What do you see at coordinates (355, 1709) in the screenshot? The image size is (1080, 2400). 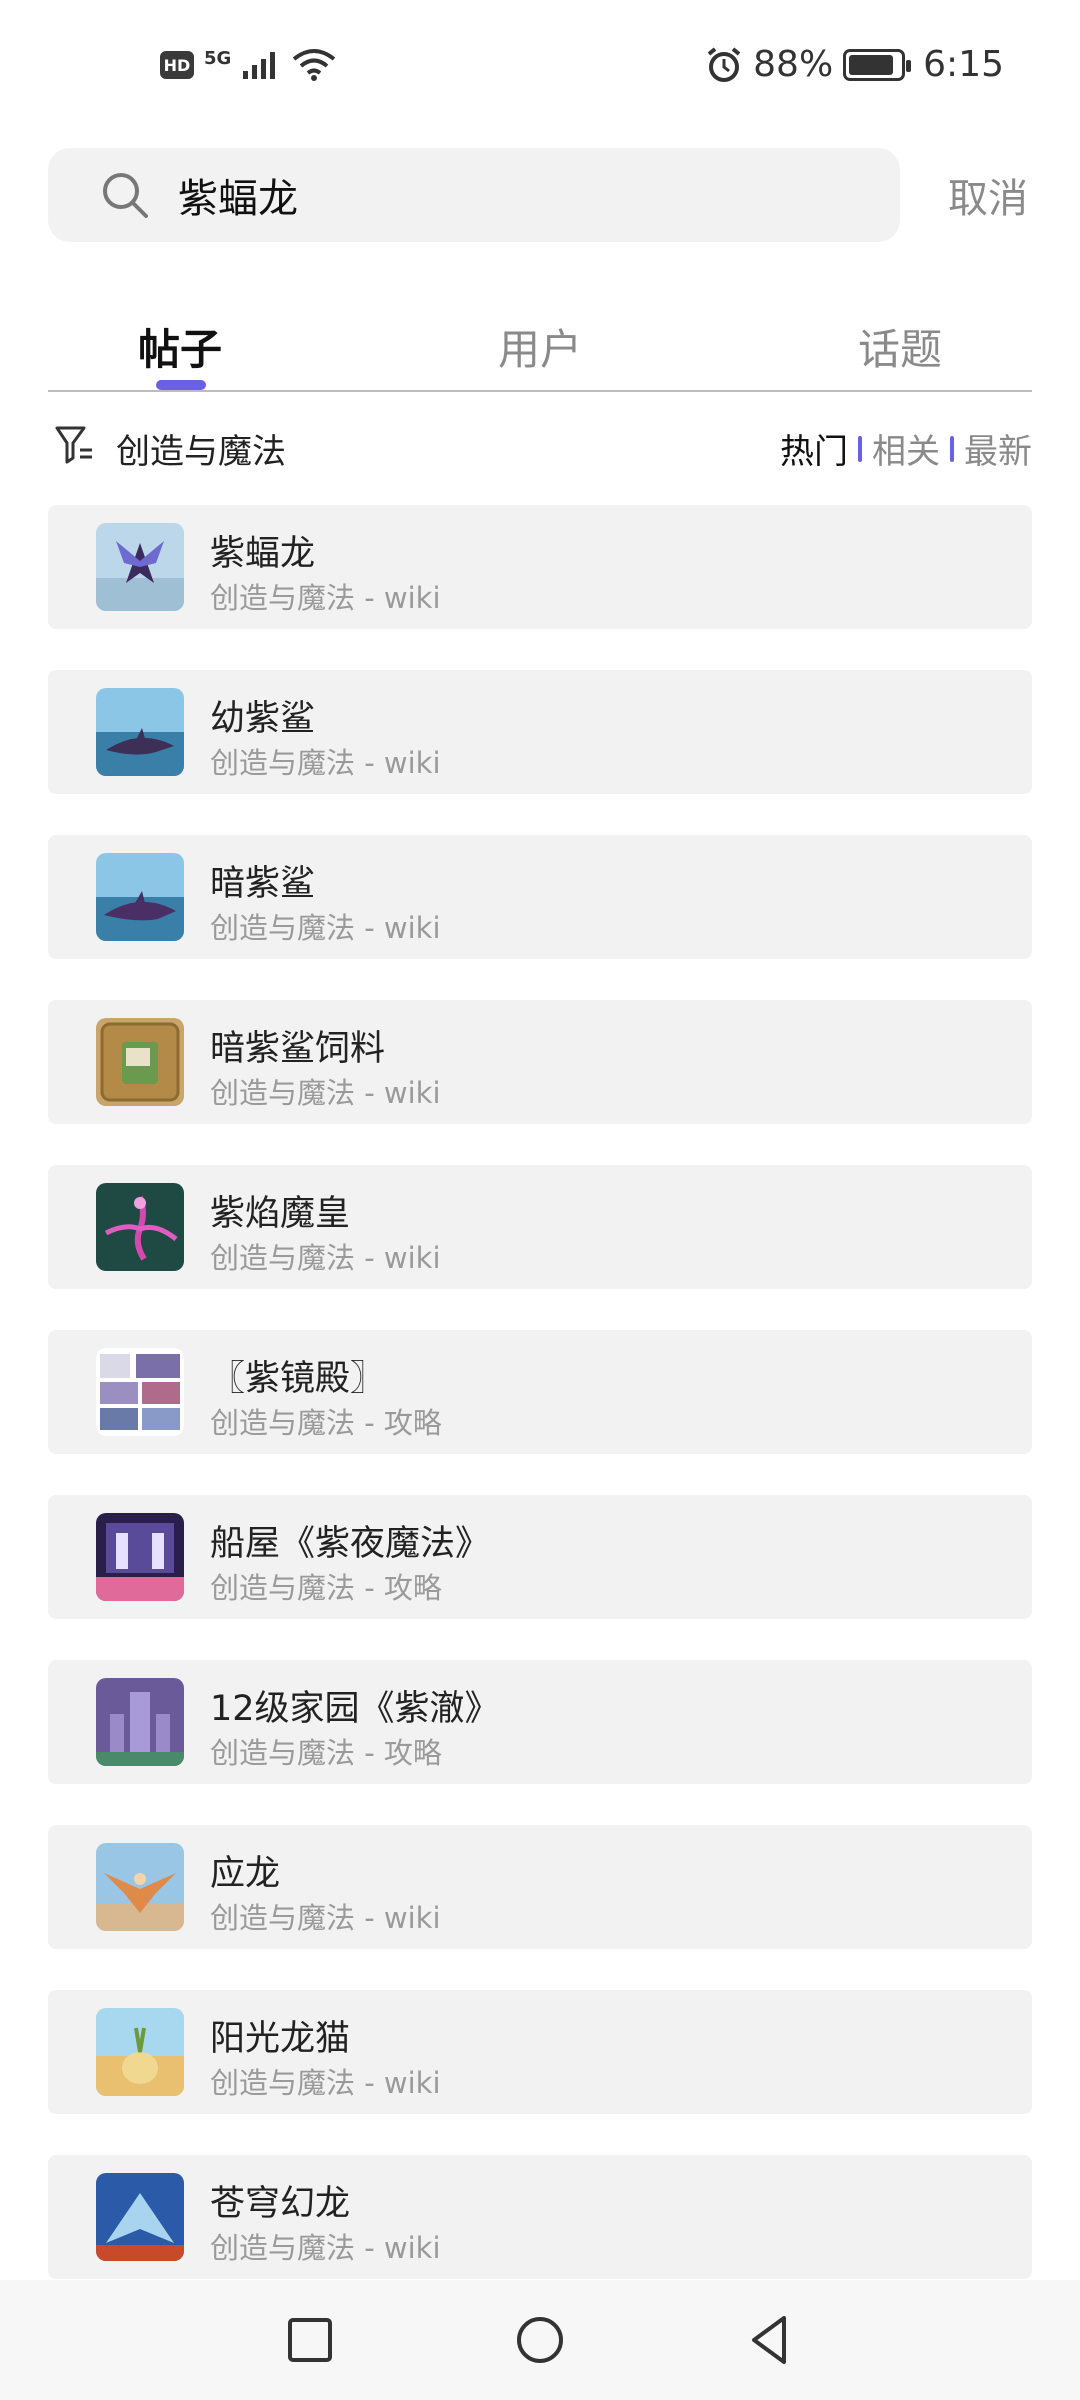 I see `result-title: 12级家园《紫澈》` at bounding box center [355, 1709].